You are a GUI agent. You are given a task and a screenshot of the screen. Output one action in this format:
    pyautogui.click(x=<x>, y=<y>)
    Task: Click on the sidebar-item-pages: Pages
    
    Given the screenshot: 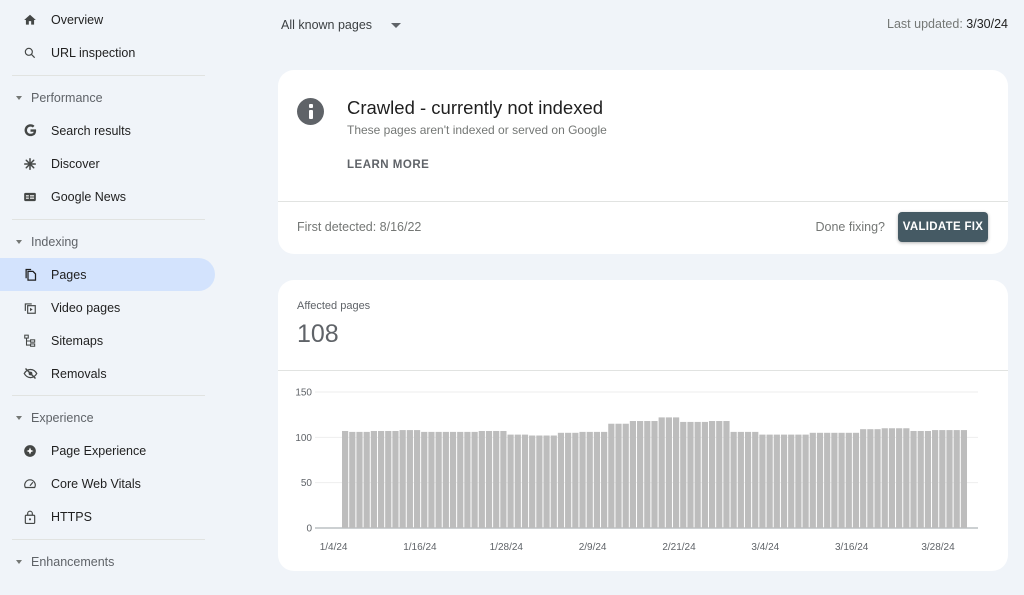 What is the action you would take?
    pyautogui.click(x=107, y=274)
    